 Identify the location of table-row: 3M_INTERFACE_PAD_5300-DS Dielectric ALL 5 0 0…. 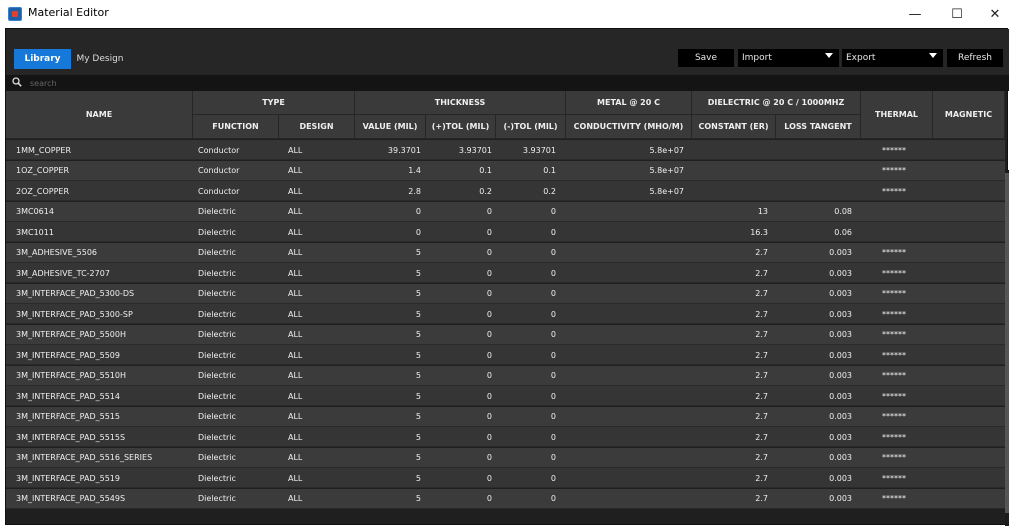
(505, 293).